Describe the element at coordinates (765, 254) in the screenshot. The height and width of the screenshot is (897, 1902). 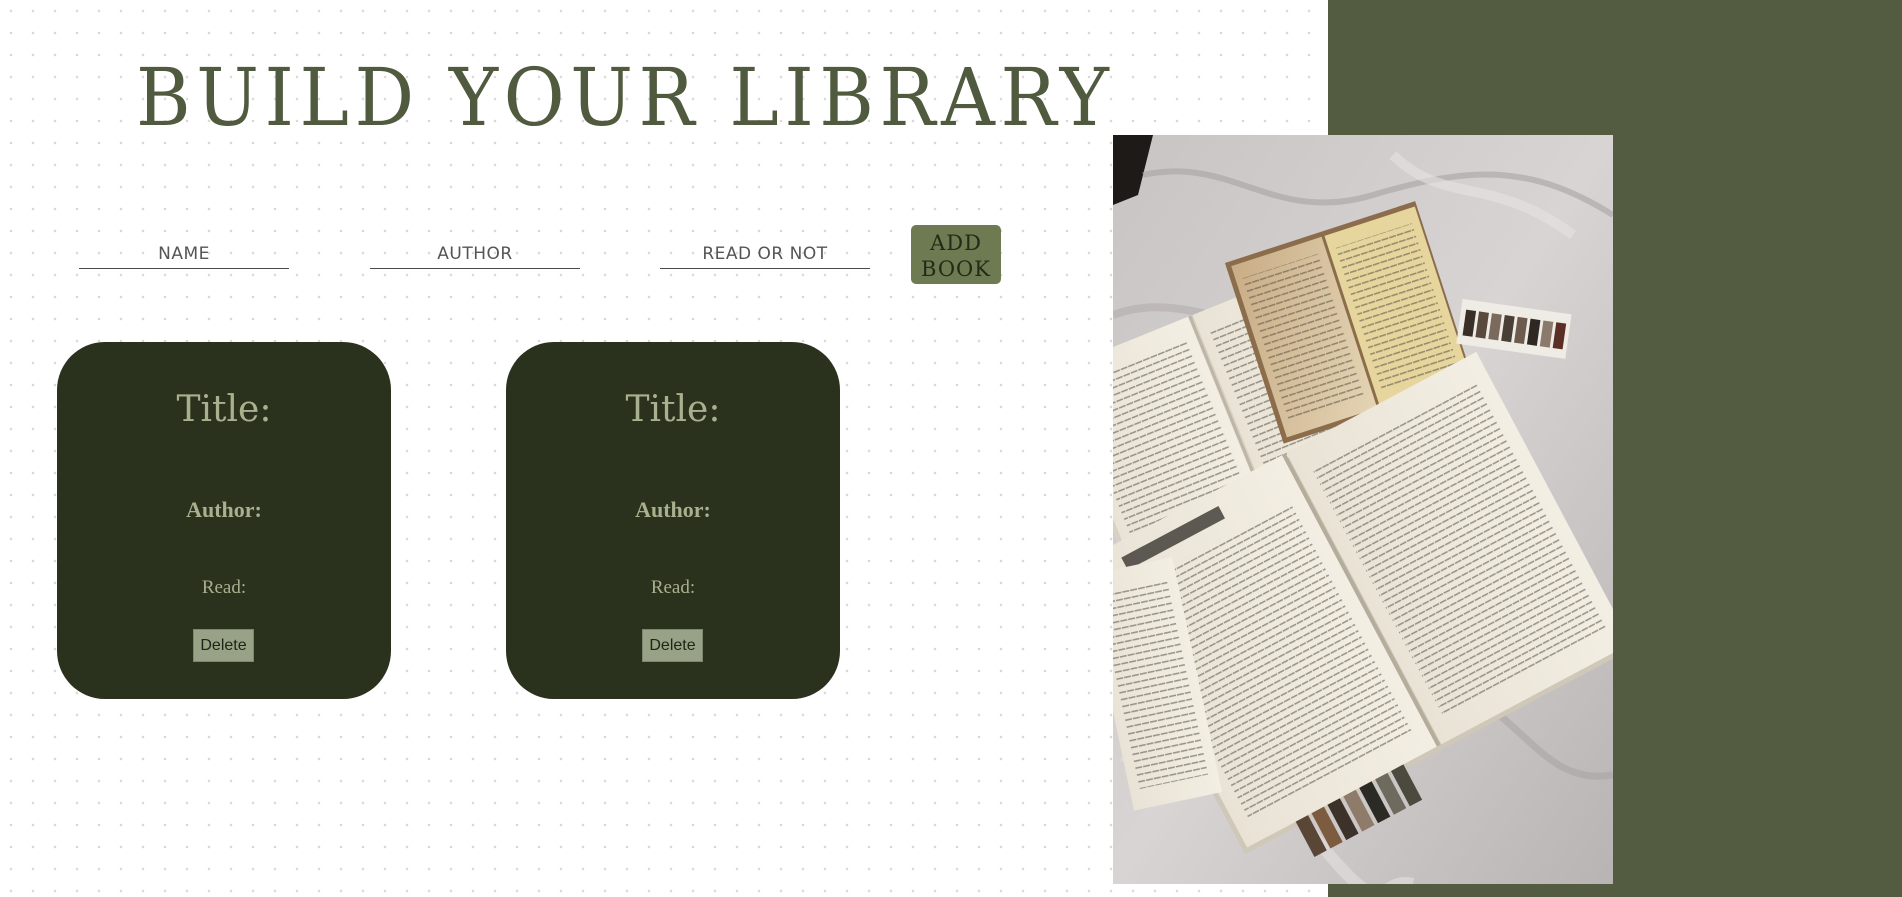
I see `read-status-input` at that location.